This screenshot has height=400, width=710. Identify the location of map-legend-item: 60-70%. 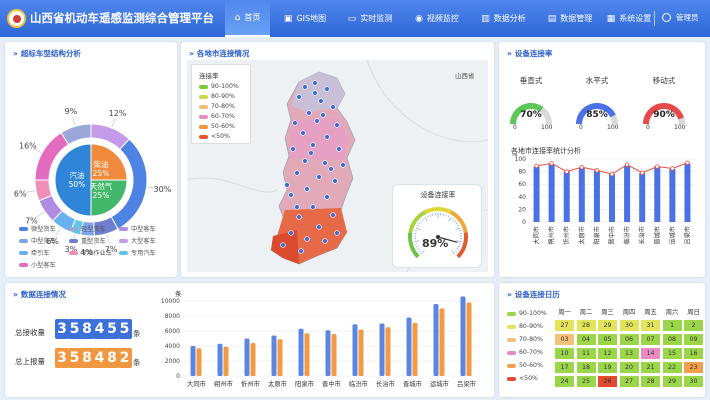
(217, 116).